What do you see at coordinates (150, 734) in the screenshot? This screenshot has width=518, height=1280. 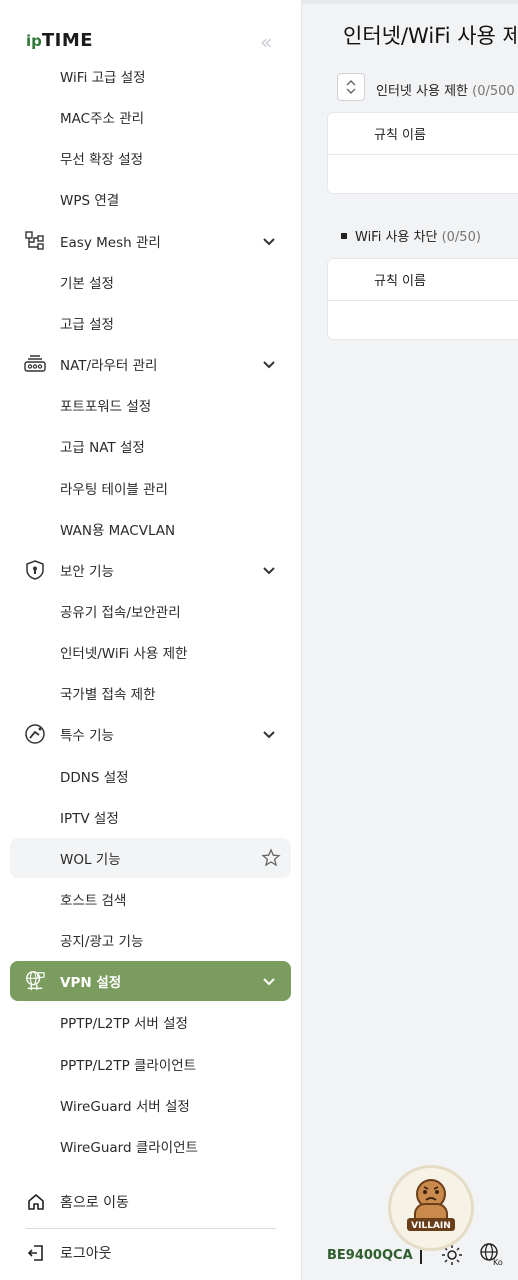 I see `sidebar-group-item-16: 특수 기능` at bounding box center [150, 734].